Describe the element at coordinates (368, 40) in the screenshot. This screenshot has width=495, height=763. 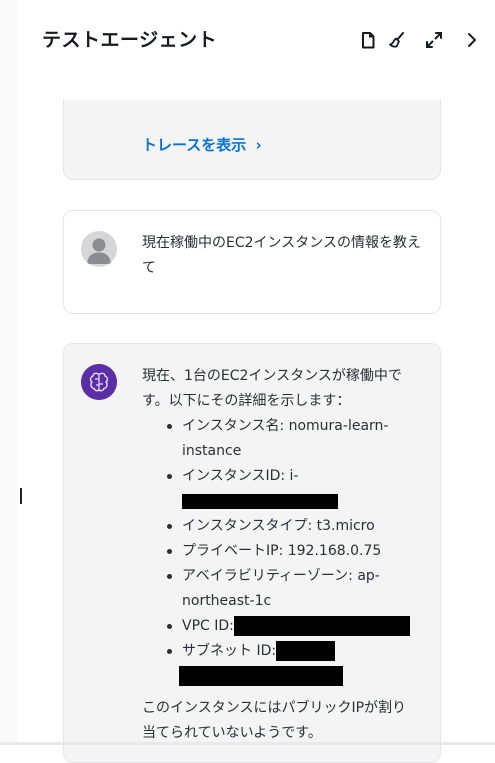
I see `document-icon` at that location.